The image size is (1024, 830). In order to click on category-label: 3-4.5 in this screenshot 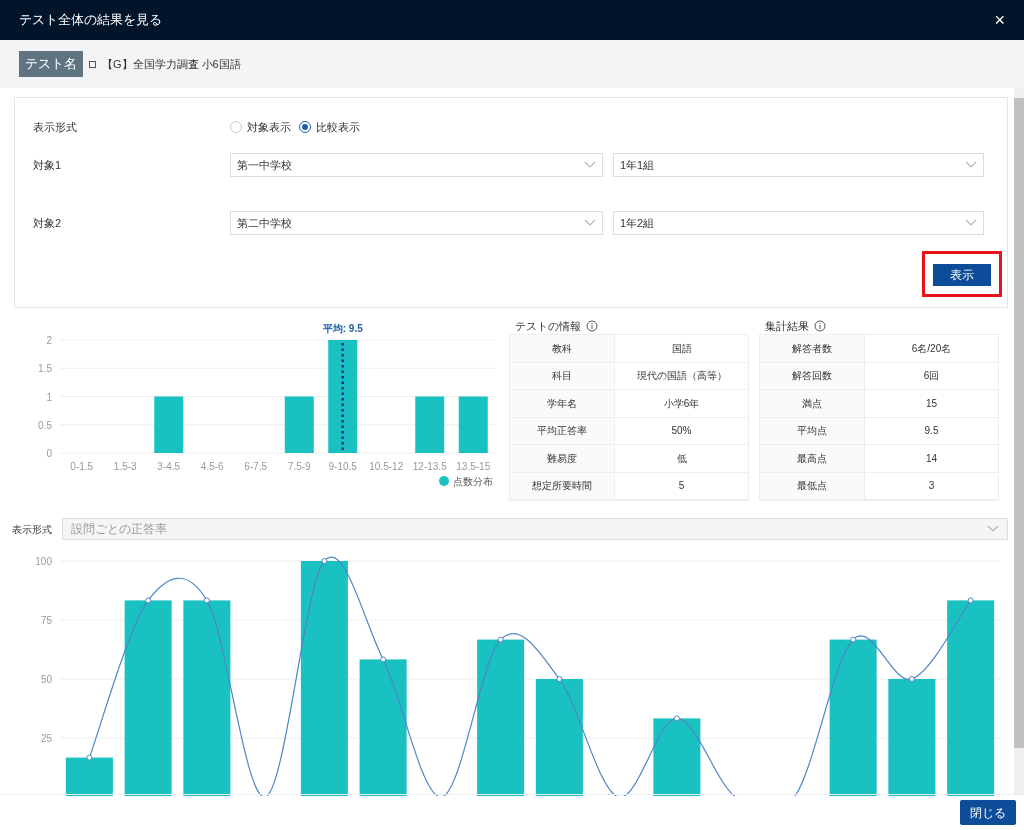, I will do `click(169, 466)`.